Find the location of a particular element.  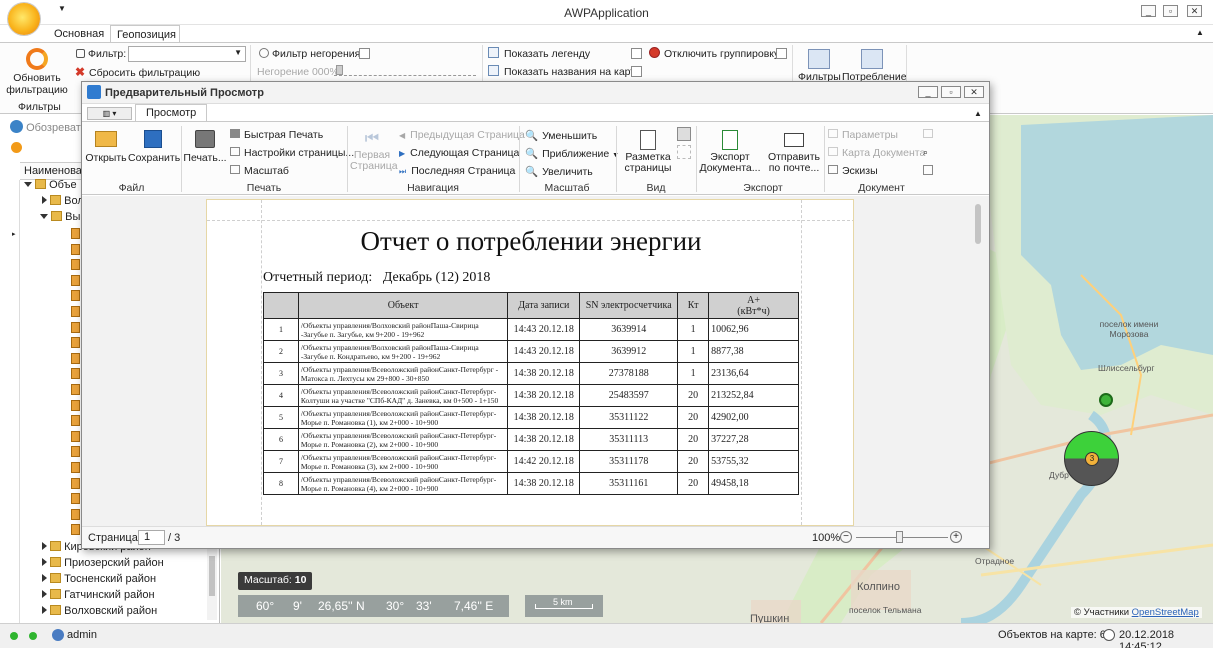

single-page-view-button is located at coordinates (684, 134).